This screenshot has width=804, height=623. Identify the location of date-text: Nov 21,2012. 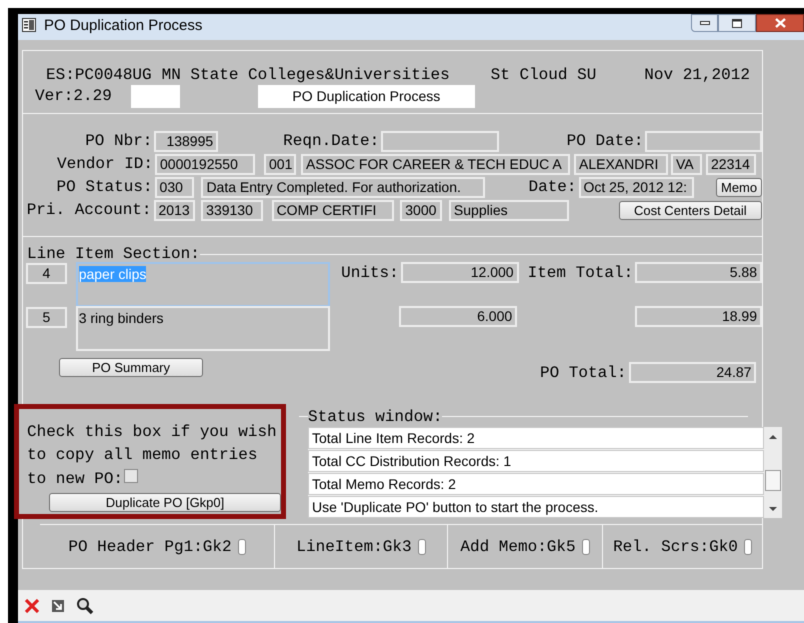
(697, 75).